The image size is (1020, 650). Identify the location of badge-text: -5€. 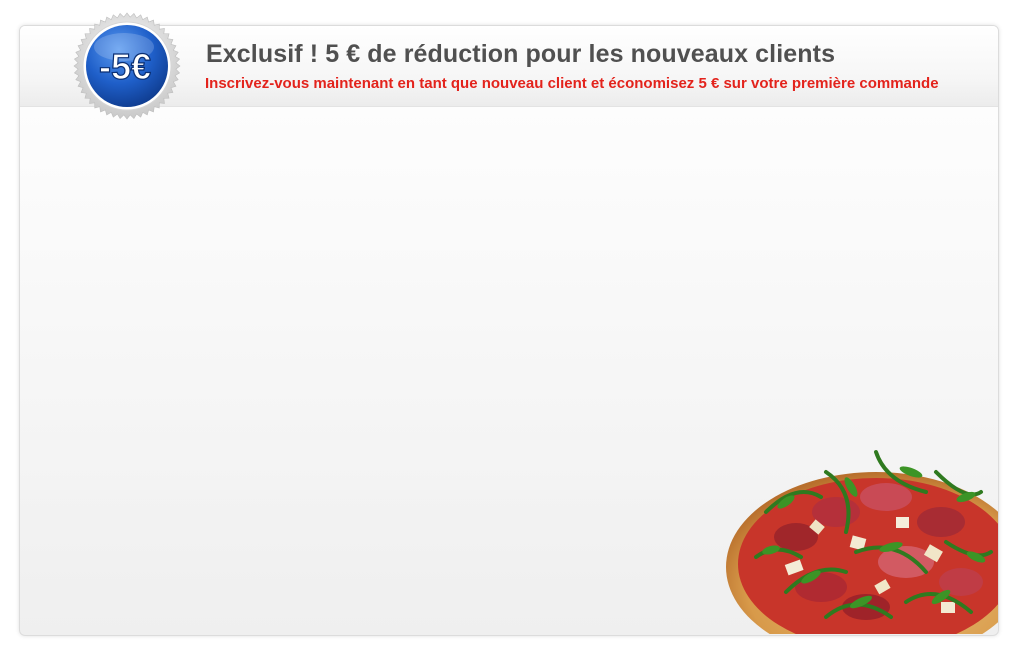
(125, 66).